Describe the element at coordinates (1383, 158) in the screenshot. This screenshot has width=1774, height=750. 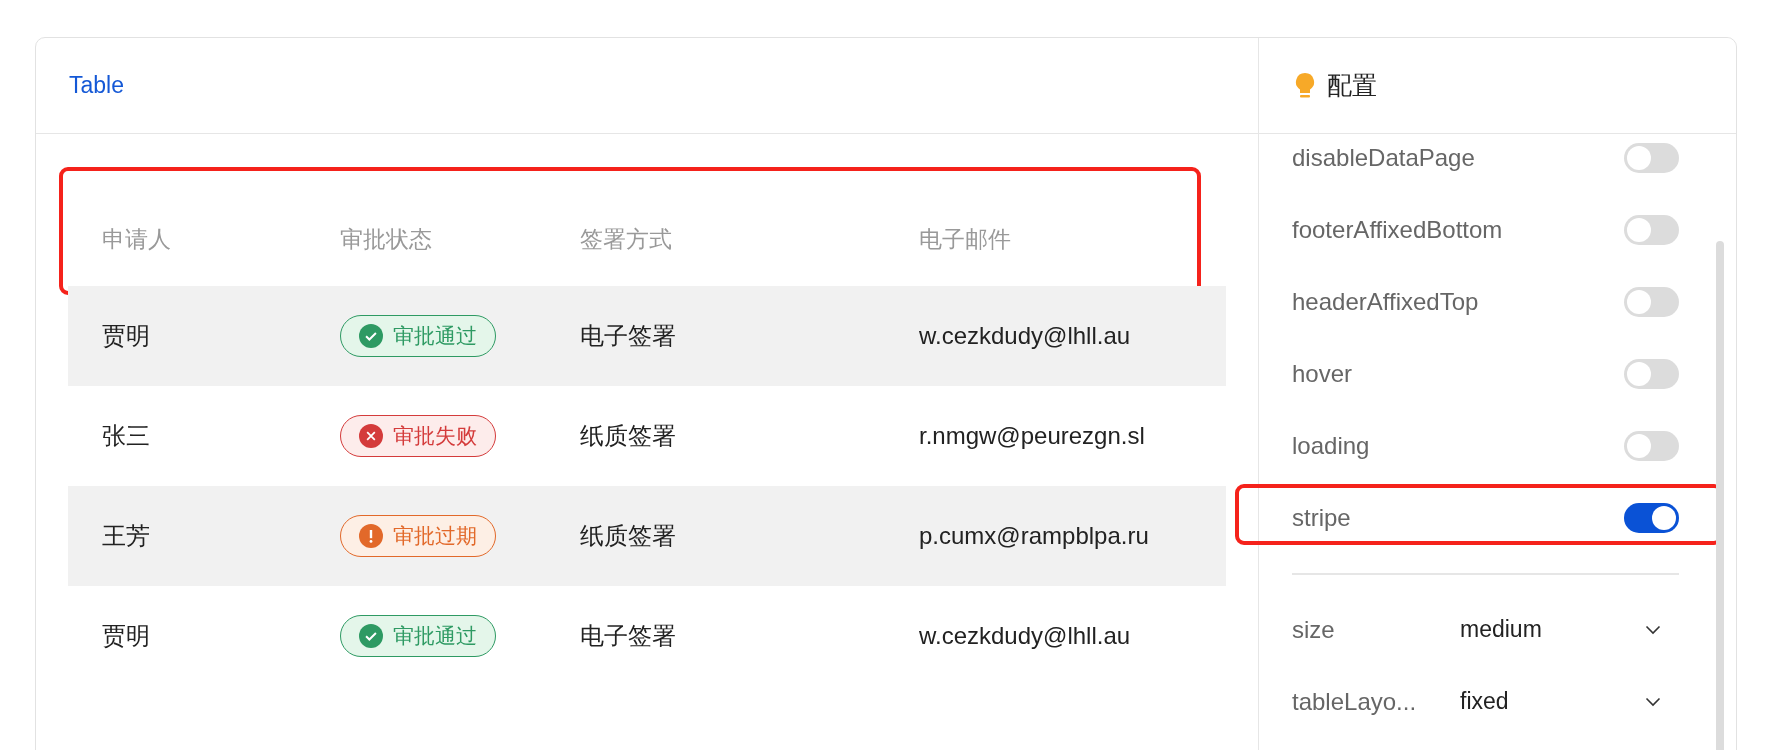
I see `option-label: disableDataPage` at that location.